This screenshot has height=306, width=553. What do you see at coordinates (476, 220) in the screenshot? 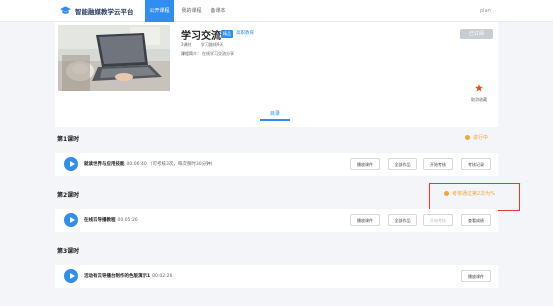
I see `view-score-button: 查看成绩` at bounding box center [476, 220].